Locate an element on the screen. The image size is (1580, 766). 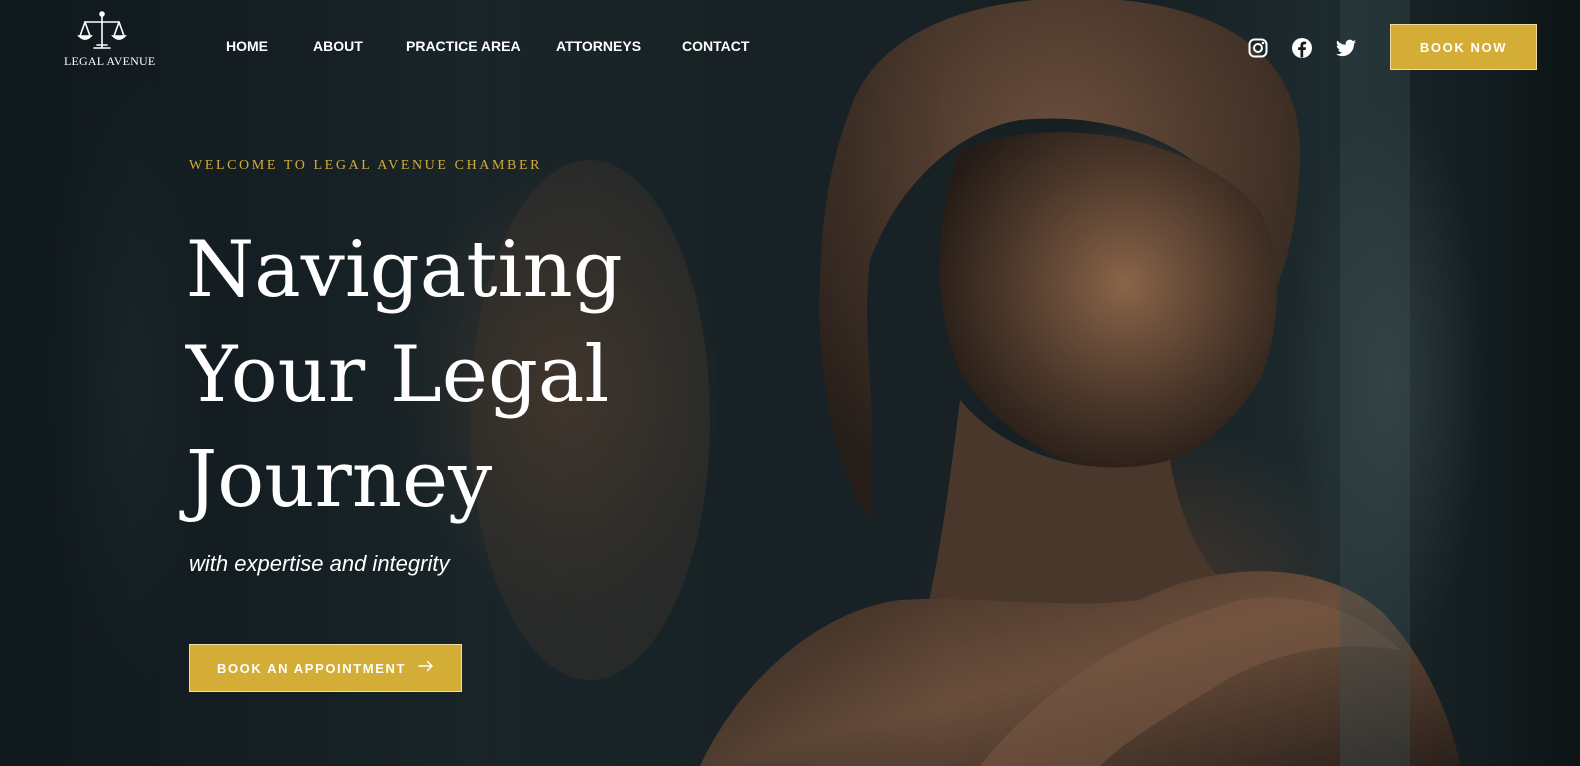
arrow-right-icon is located at coordinates (426, 668).